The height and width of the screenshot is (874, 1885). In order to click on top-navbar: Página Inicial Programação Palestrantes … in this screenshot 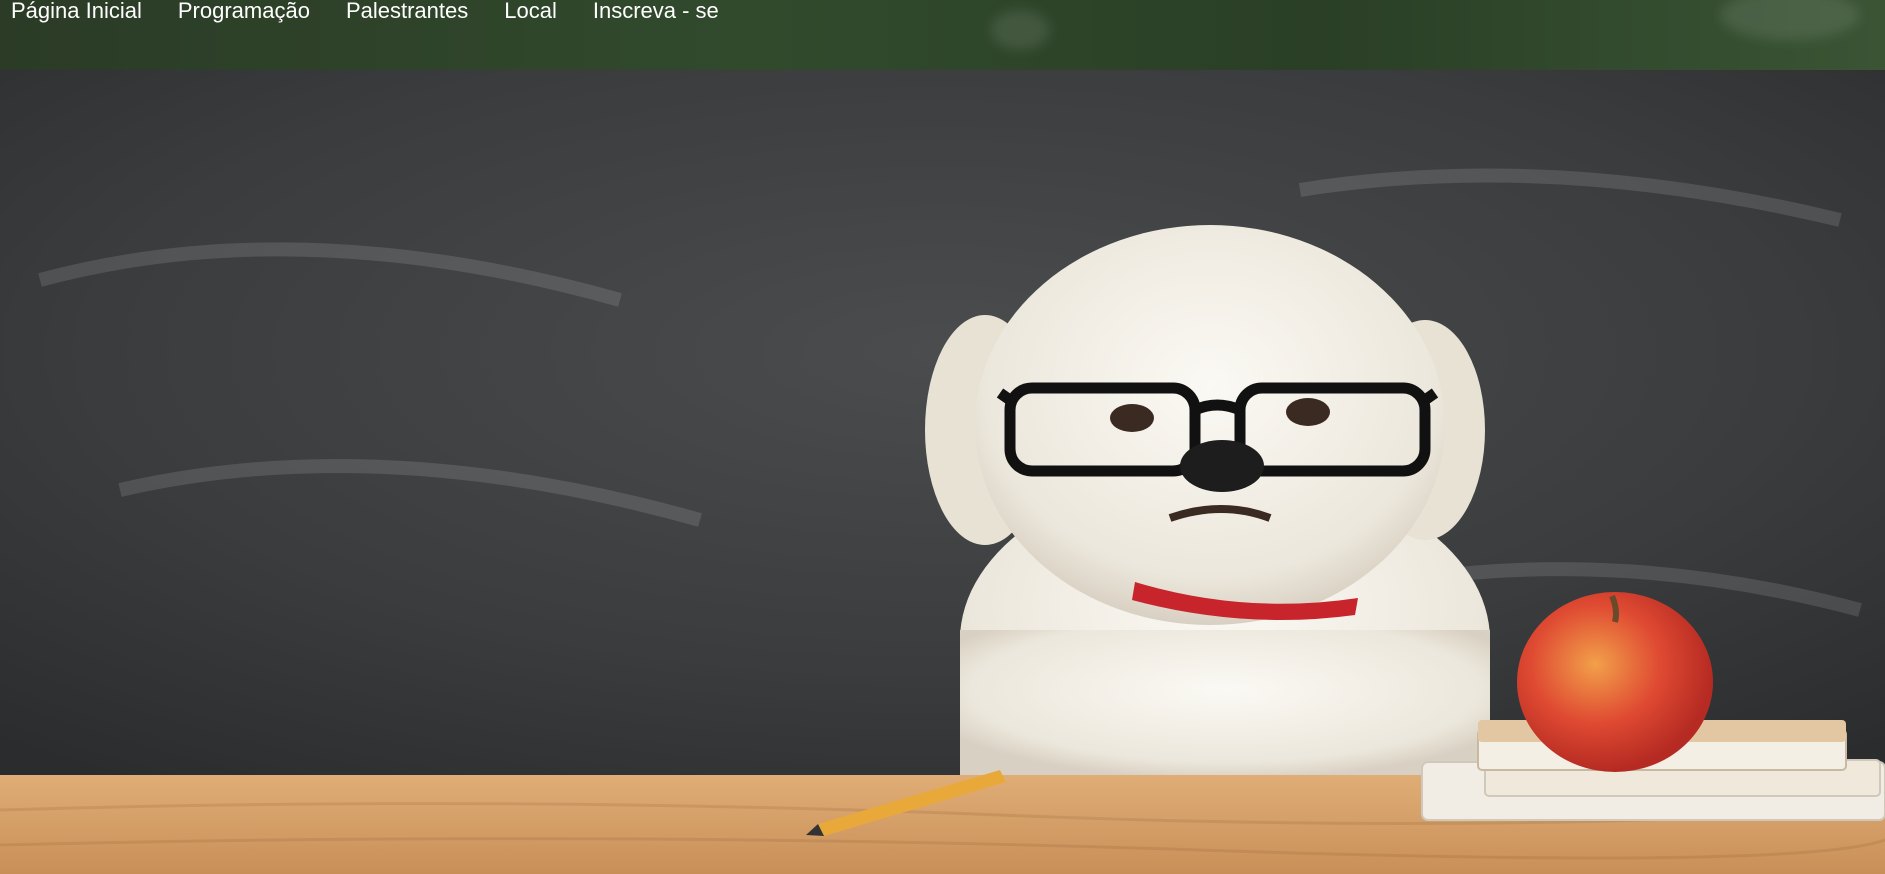, I will do `click(942, 35)`.